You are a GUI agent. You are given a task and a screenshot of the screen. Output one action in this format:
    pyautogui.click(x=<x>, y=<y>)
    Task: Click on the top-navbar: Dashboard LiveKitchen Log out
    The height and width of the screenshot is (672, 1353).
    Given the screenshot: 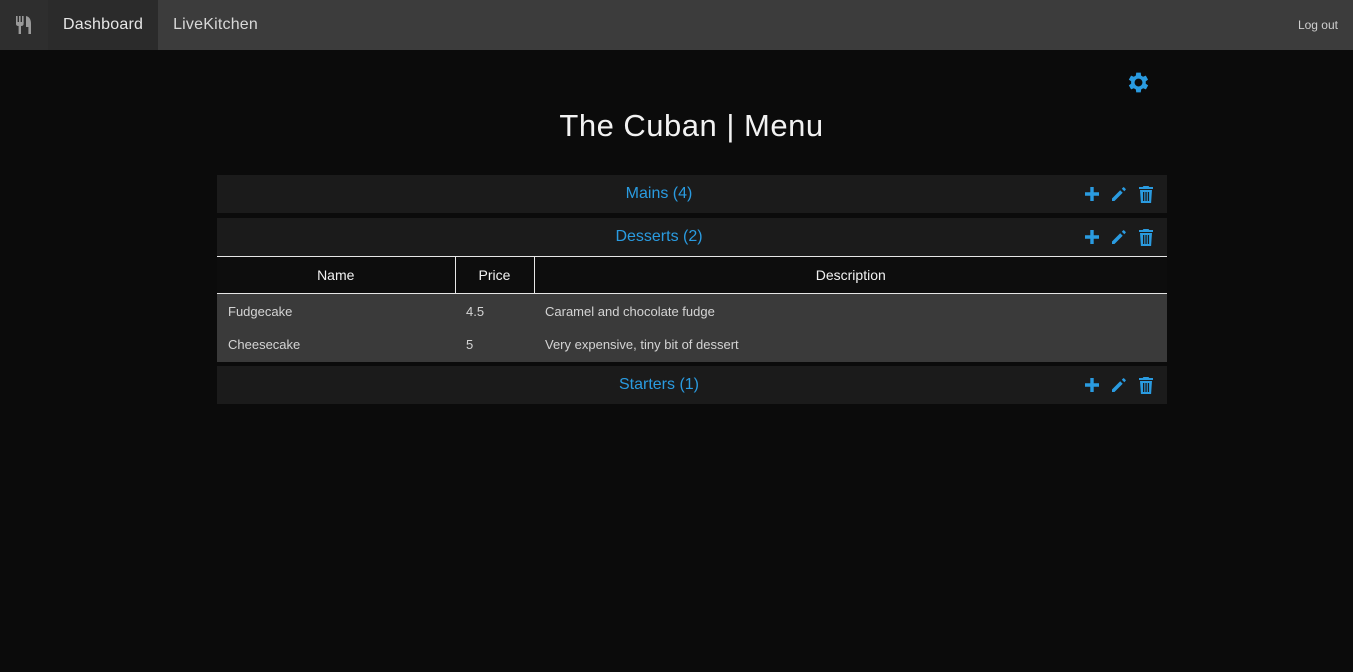 What is the action you would take?
    pyautogui.click(x=676, y=25)
    